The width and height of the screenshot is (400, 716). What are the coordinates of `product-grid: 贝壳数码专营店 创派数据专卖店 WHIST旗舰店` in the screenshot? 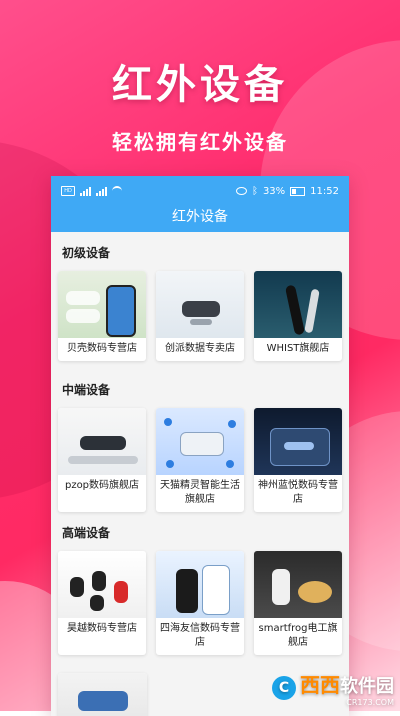 It's located at (200, 316).